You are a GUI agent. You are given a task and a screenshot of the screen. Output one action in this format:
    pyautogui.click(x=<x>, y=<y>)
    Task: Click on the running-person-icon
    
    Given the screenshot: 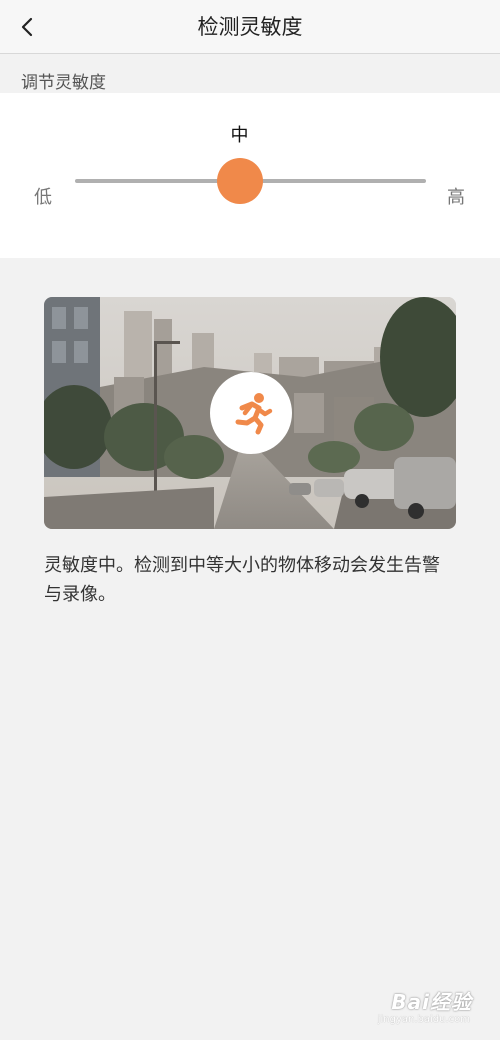 What is the action you would take?
    pyautogui.click(x=254, y=414)
    